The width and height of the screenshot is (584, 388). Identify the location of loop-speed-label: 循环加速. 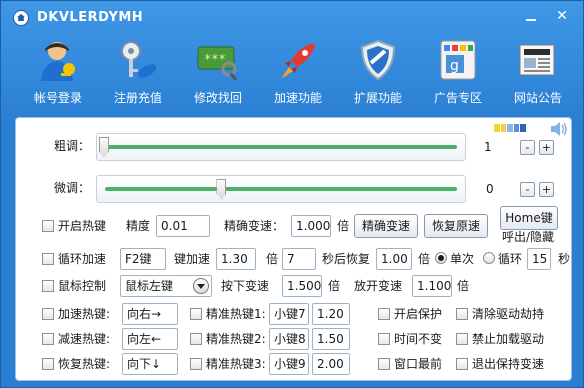
(82, 259).